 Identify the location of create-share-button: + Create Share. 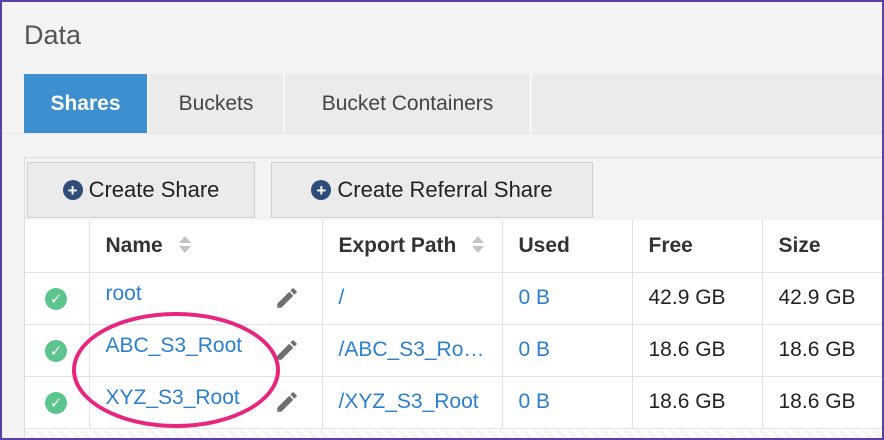
(141, 190).